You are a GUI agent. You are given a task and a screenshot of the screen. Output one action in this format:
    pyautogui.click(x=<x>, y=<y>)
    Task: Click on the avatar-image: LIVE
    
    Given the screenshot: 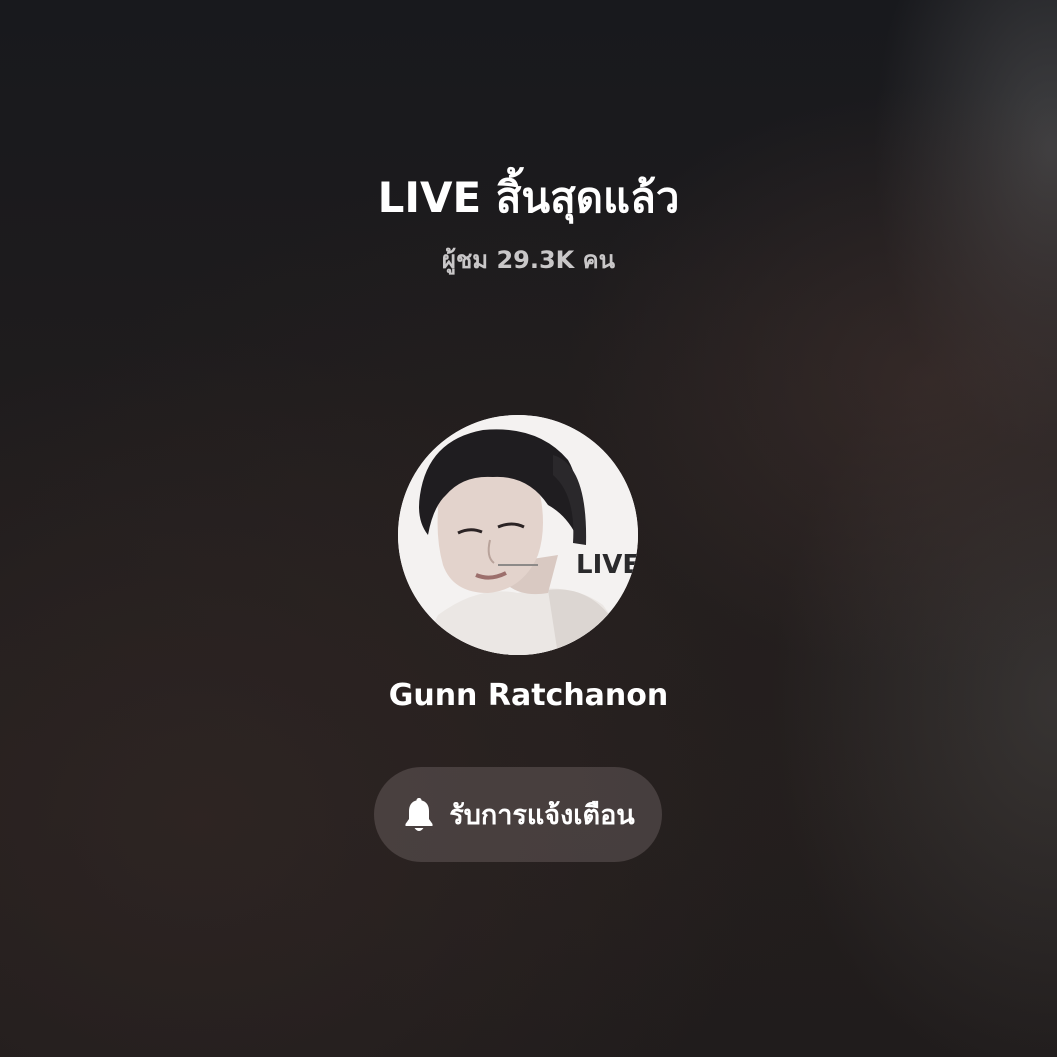 What is the action you would take?
    pyautogui.click(x=518, y=535)
    